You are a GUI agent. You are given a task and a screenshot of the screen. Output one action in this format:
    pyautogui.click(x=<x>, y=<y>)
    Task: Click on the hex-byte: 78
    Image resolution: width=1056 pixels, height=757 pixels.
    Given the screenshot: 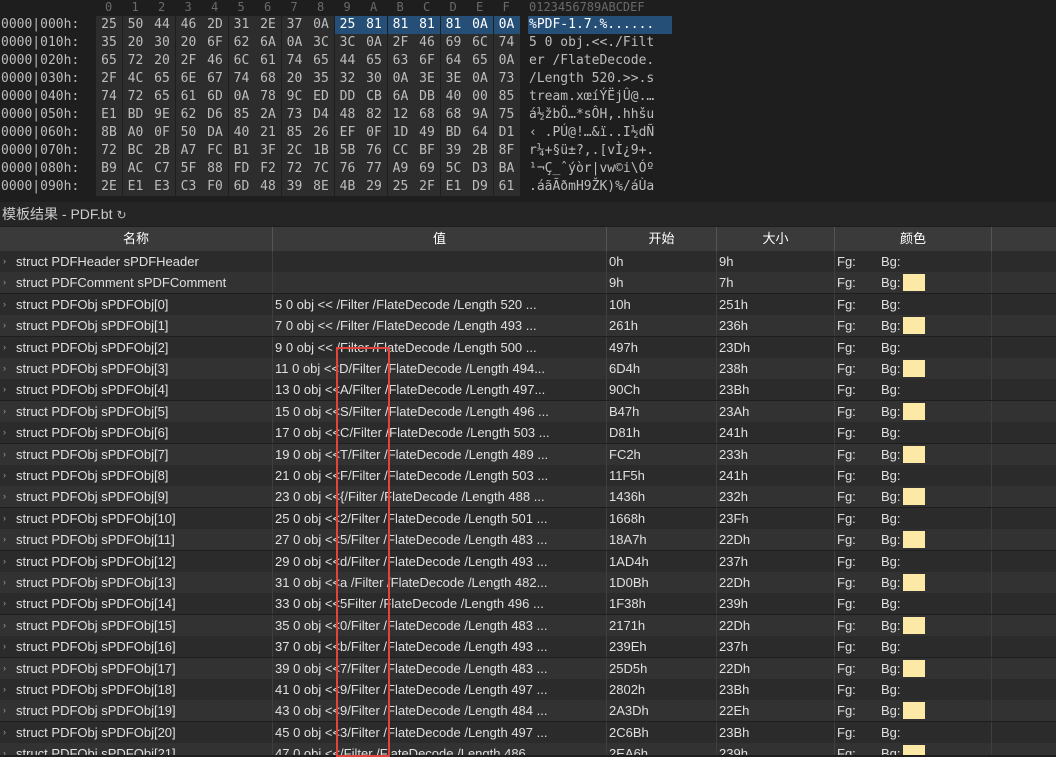 What is the action you would take?
    pyautogui.click(x=268, y=97)
    